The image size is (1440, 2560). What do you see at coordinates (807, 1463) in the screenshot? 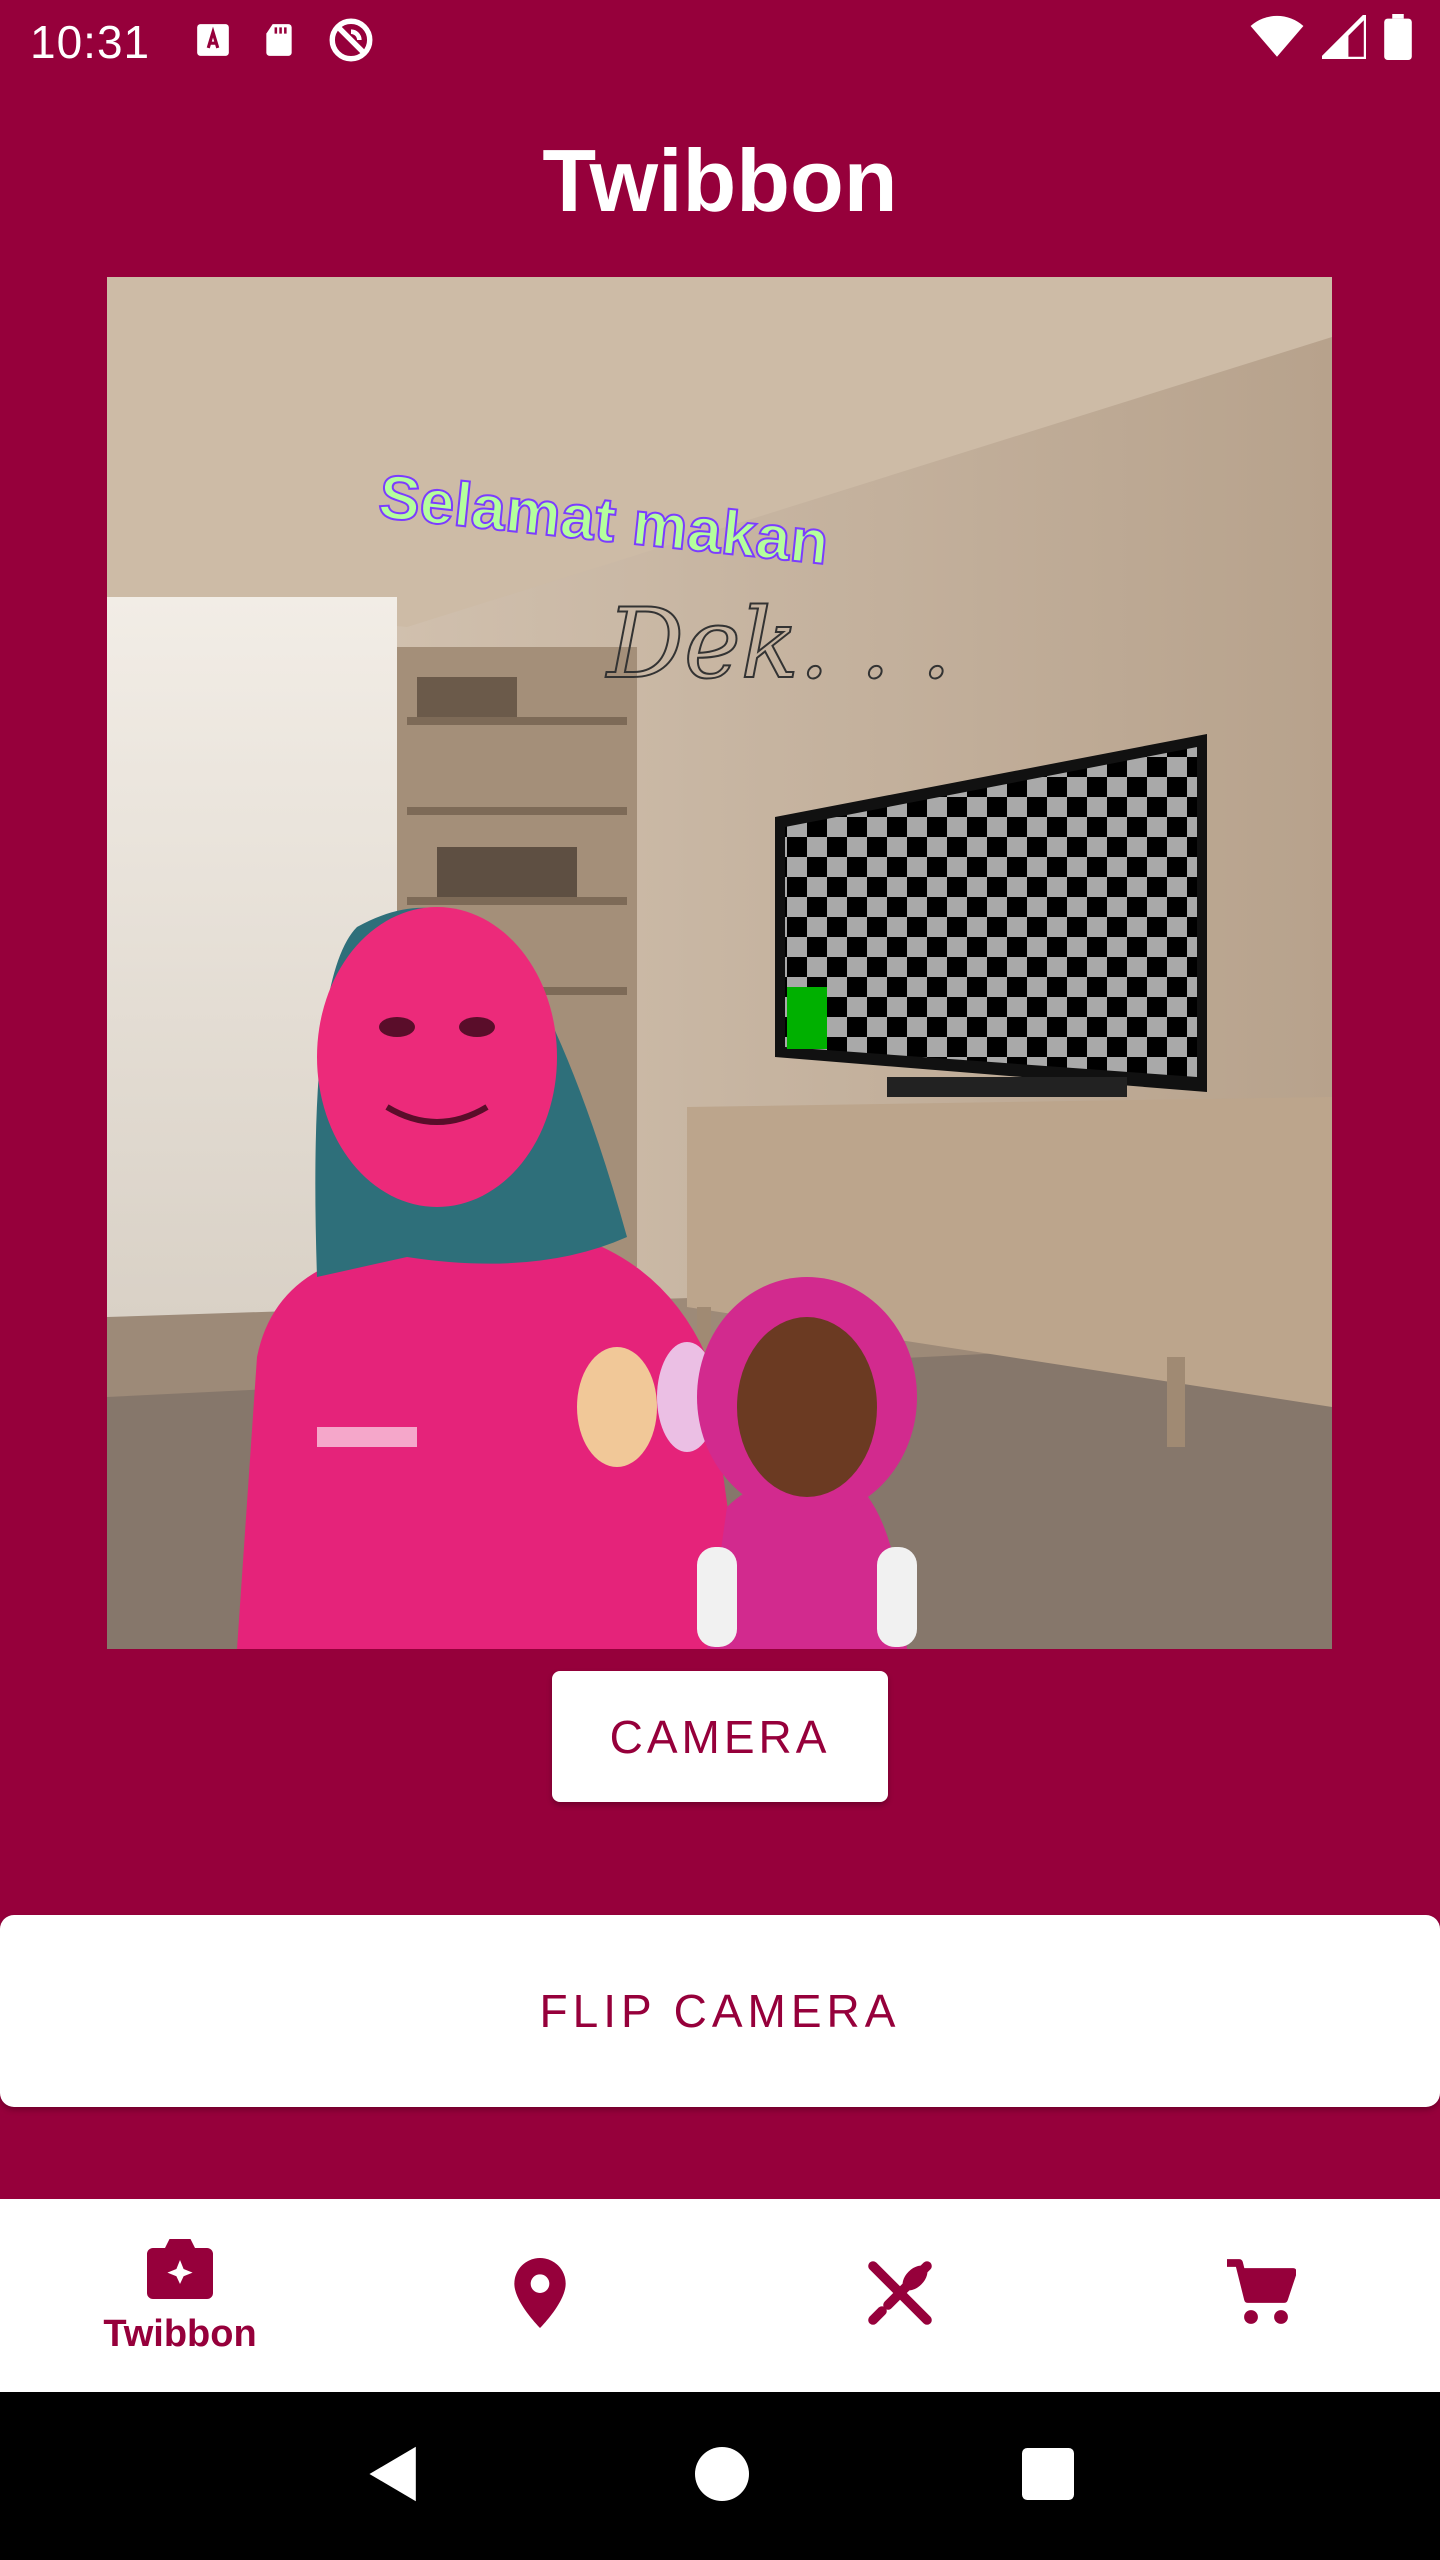
I see `doll-figure` at bounding box center [807, 1463].